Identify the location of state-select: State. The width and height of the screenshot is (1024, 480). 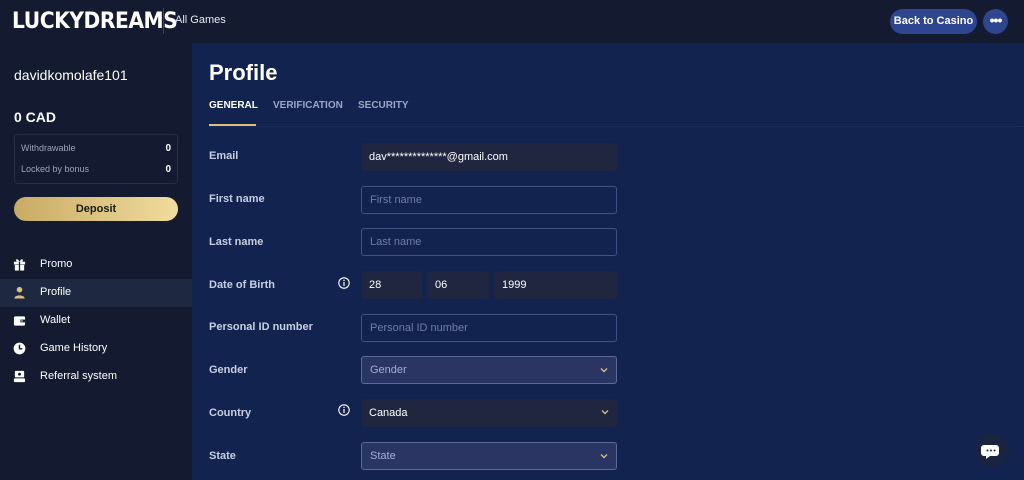
(489, 456).